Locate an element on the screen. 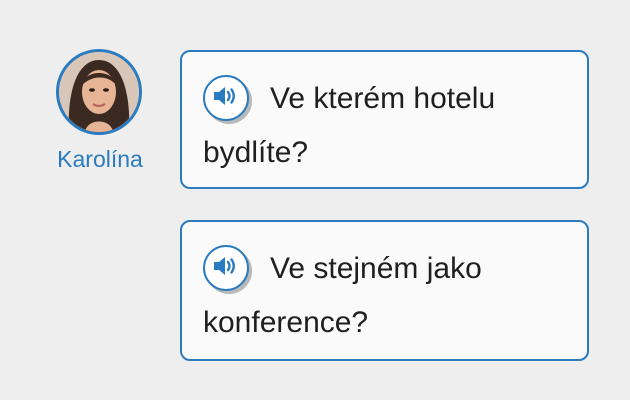  person-portrait-icon is located at coordinates (99, 92).